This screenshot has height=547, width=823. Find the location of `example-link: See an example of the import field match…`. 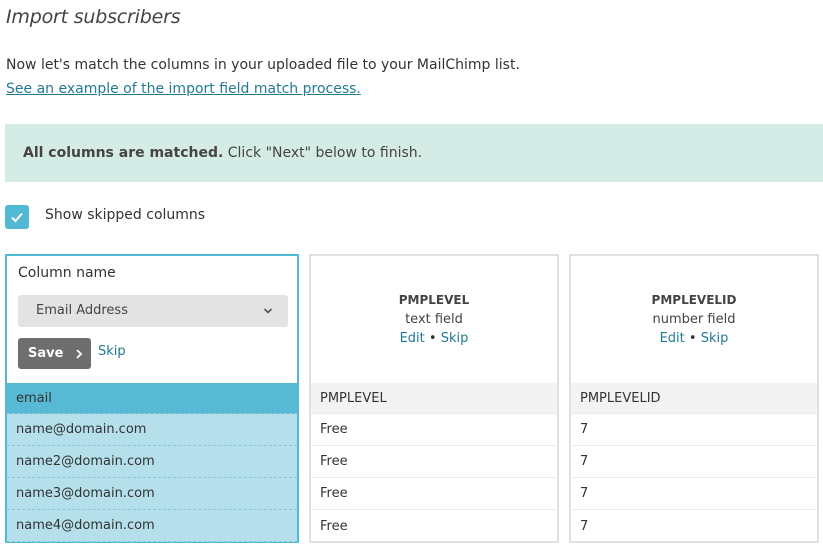

example-link: See an example of the import field match… is located at coordinates (183, 89).